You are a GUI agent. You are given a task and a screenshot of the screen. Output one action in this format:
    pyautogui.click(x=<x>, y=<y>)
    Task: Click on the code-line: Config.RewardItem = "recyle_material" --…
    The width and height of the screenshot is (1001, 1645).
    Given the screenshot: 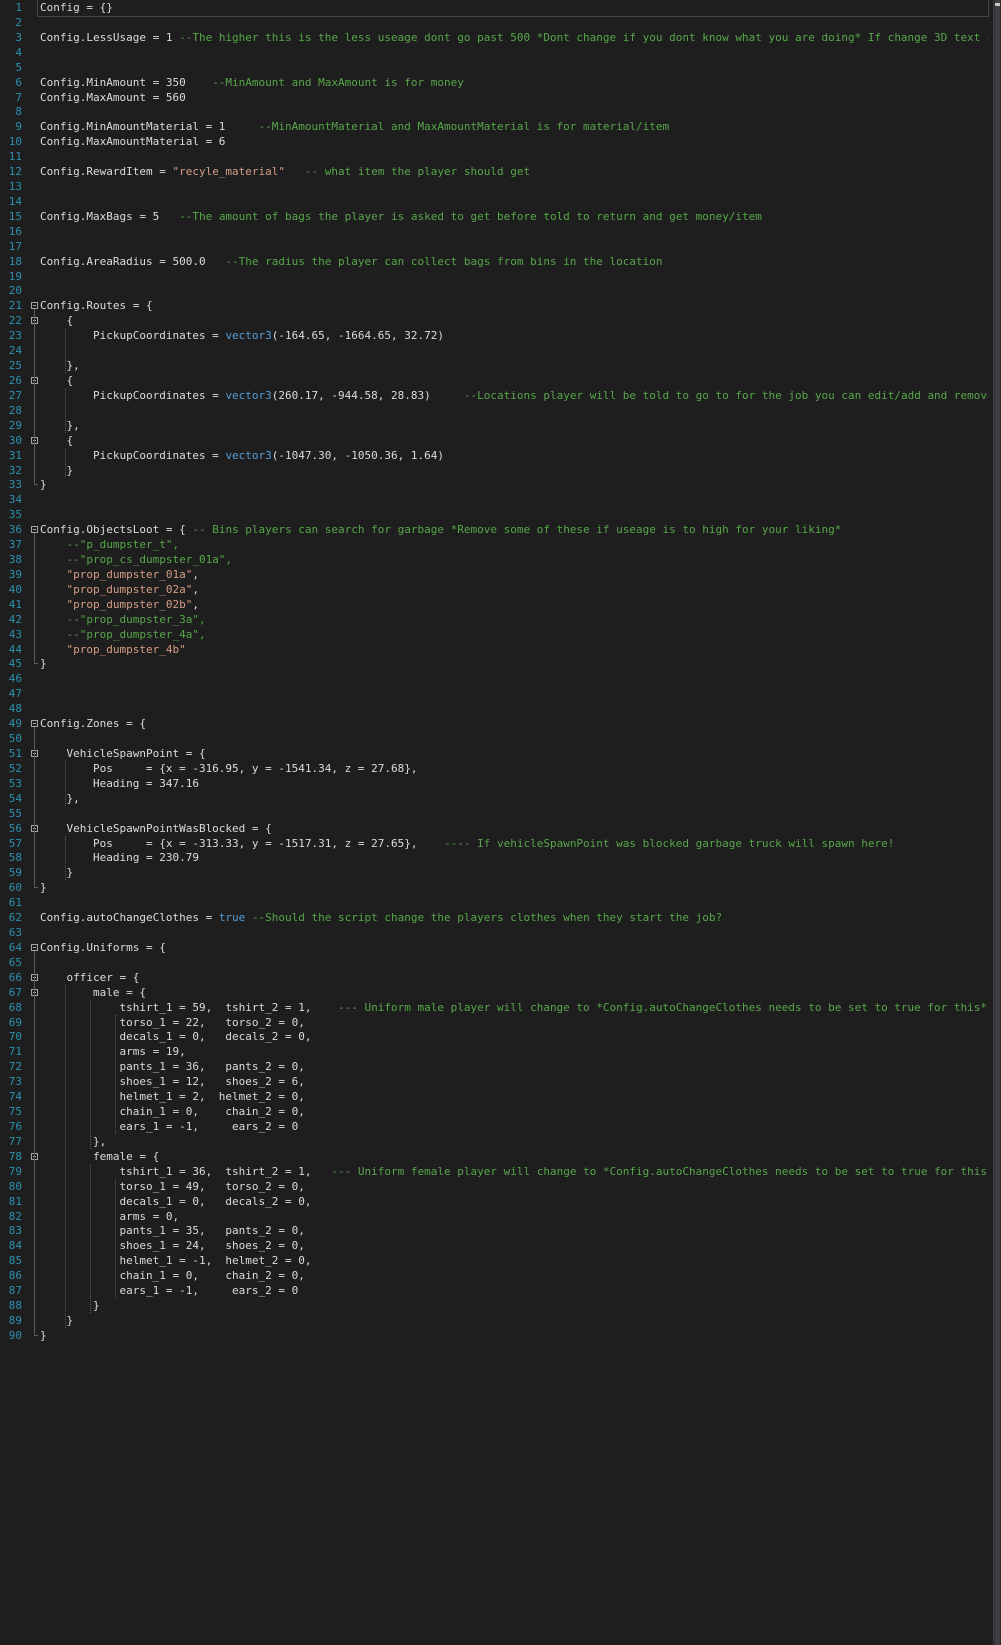 What is the action you would take?
    pyautogui.click(x=514, y=172)
    